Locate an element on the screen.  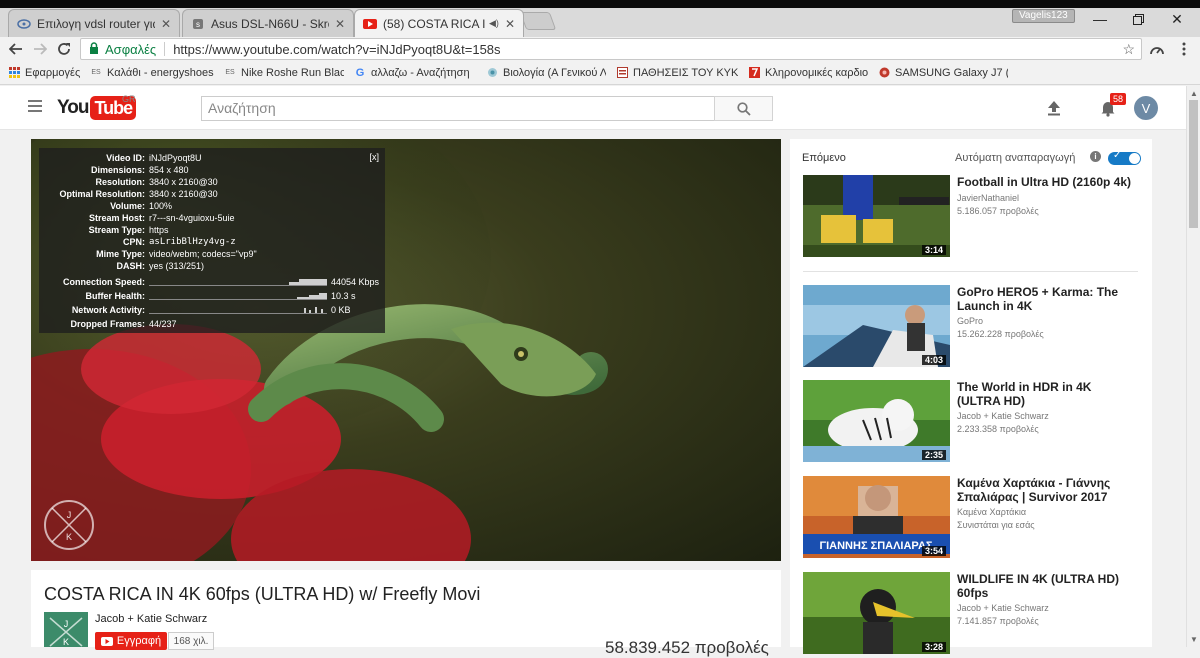
new-tab-button is located at coordinates (538, 21).